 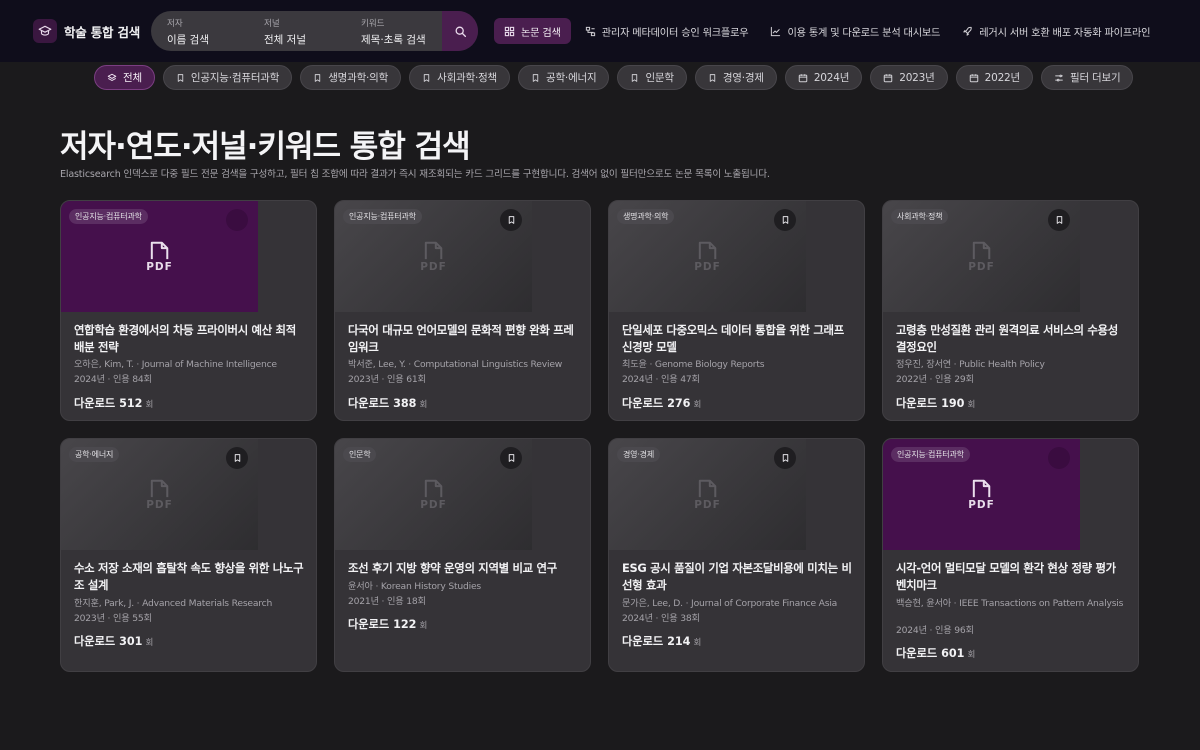 I want to click on filter-chip-2024: 2024년, so click(x=823, y=77).